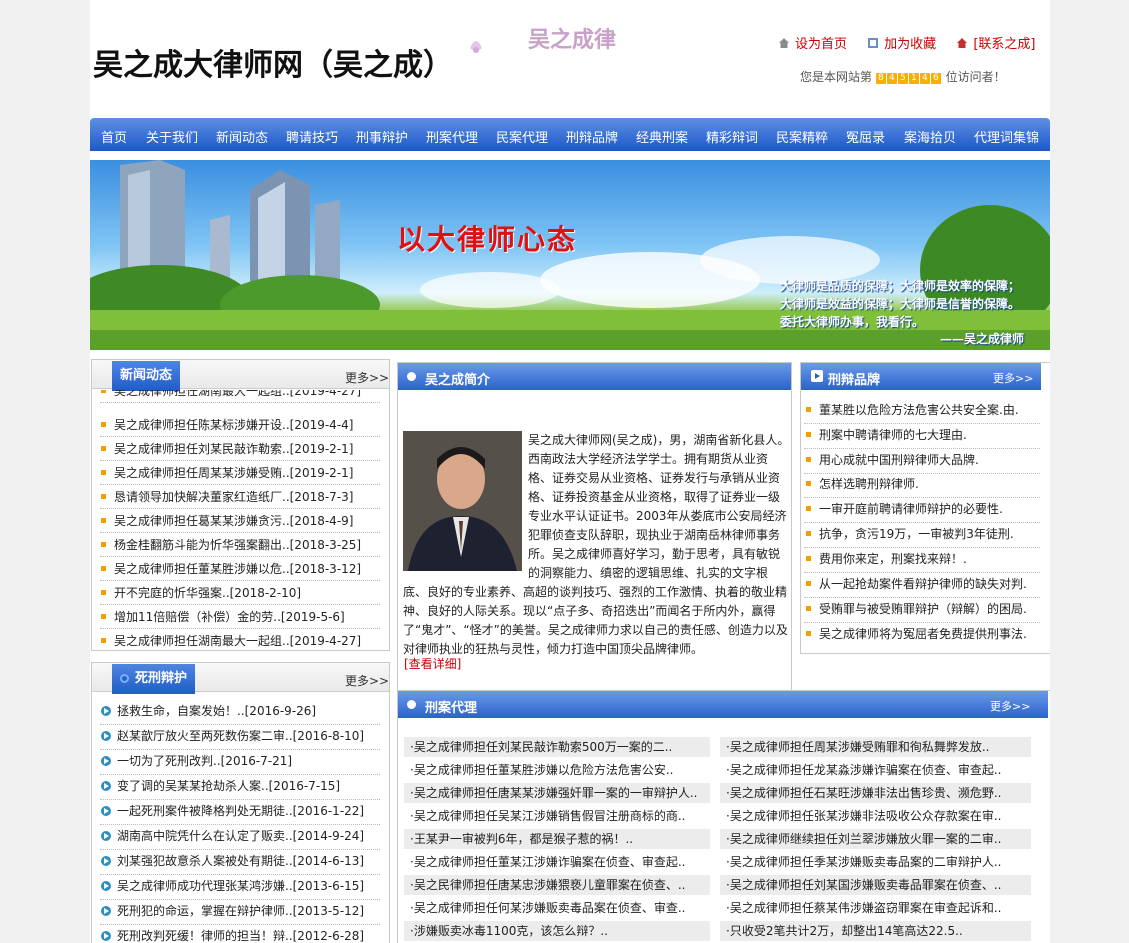 The height and width of the screenshot is (943, 1129). I want to click on nav-classic-cases: 经典刑案, so click(662, 136).